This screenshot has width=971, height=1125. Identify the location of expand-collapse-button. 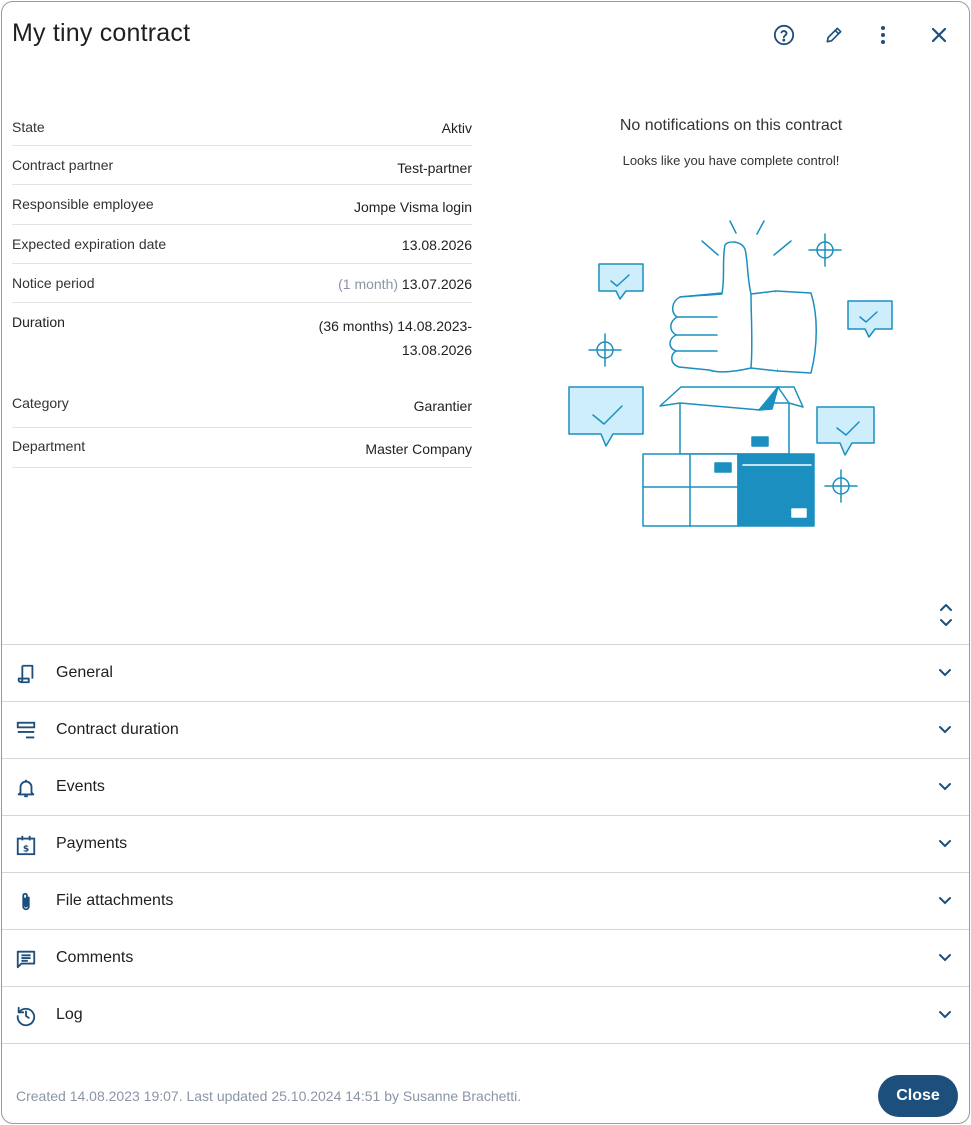
(946, 615).